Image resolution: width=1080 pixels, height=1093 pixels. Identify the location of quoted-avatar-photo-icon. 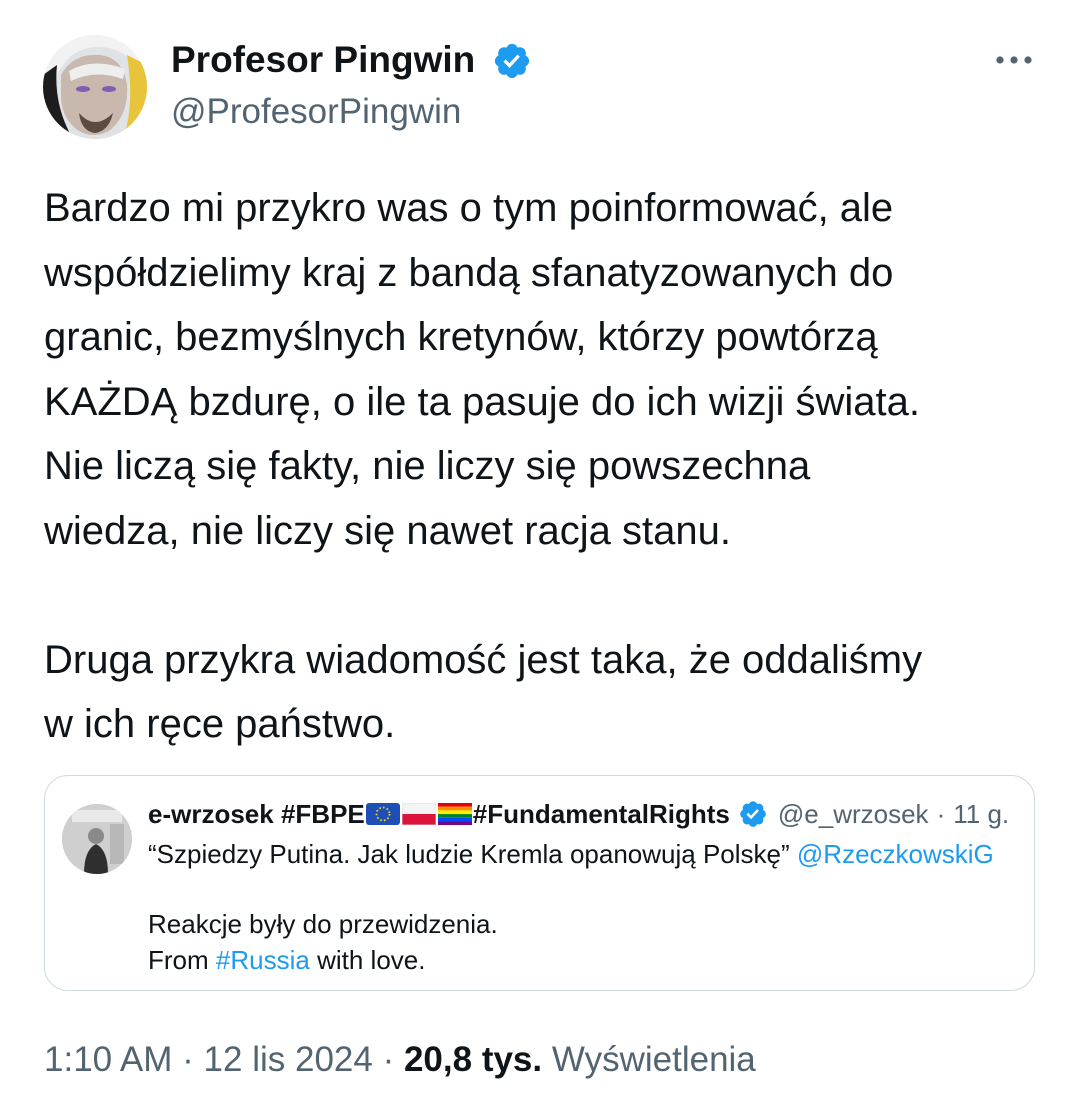
(97, 839).